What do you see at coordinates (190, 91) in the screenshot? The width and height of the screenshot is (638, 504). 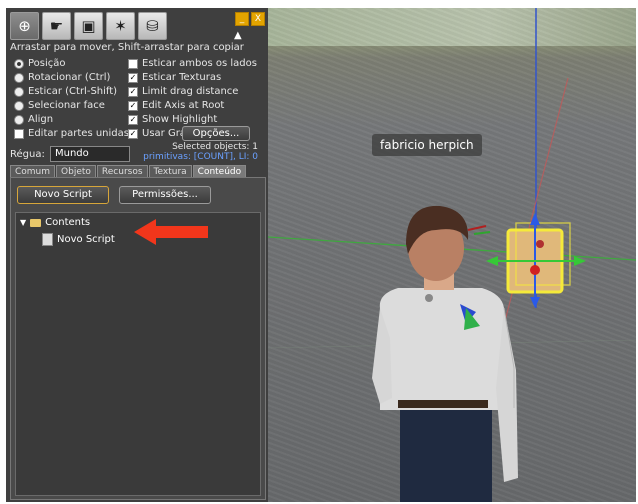 I see `checkbox-label: Limit drag distance` at bounding box center [190, 91].